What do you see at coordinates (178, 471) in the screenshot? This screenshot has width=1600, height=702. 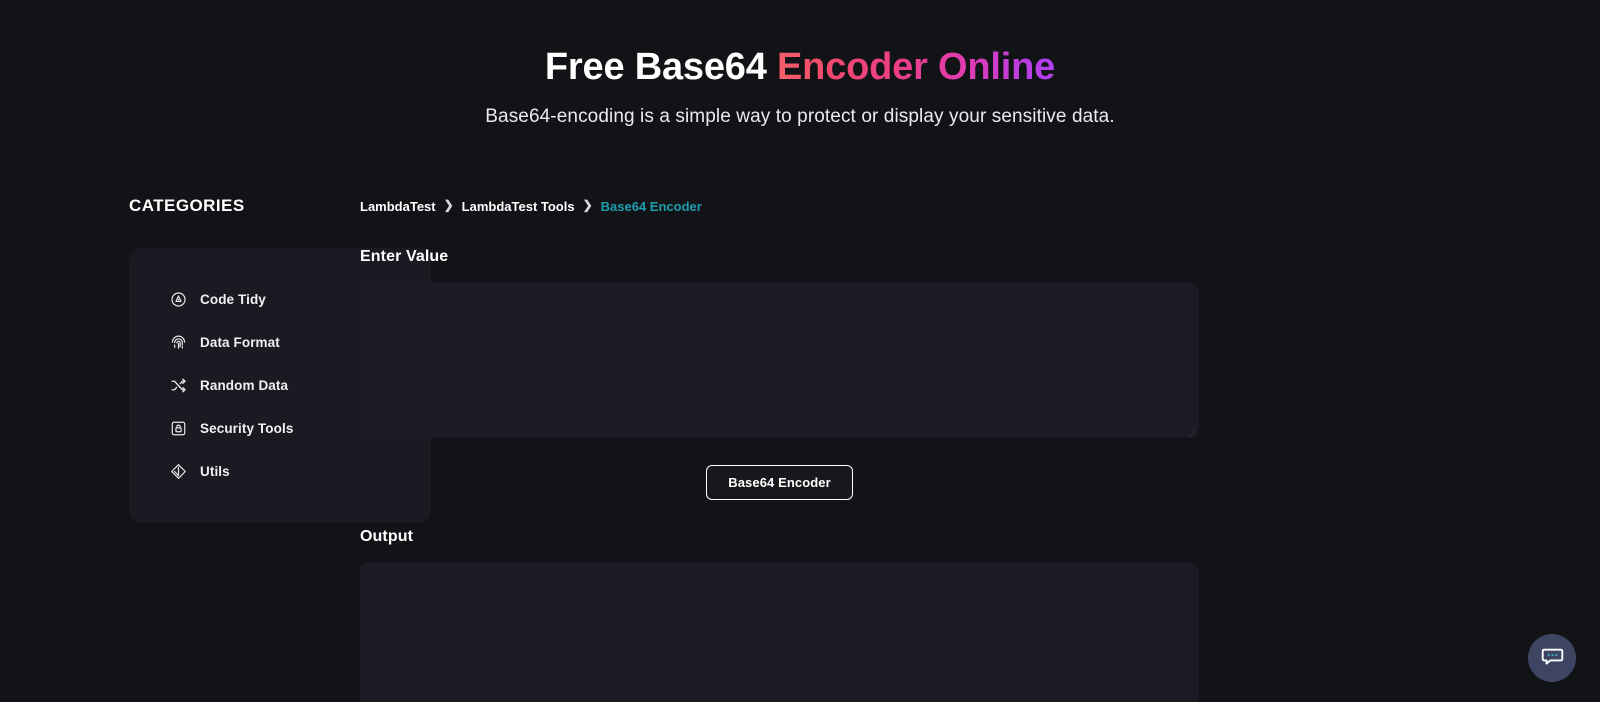 I see `diamond-icon` at bounding box center [178, 471].